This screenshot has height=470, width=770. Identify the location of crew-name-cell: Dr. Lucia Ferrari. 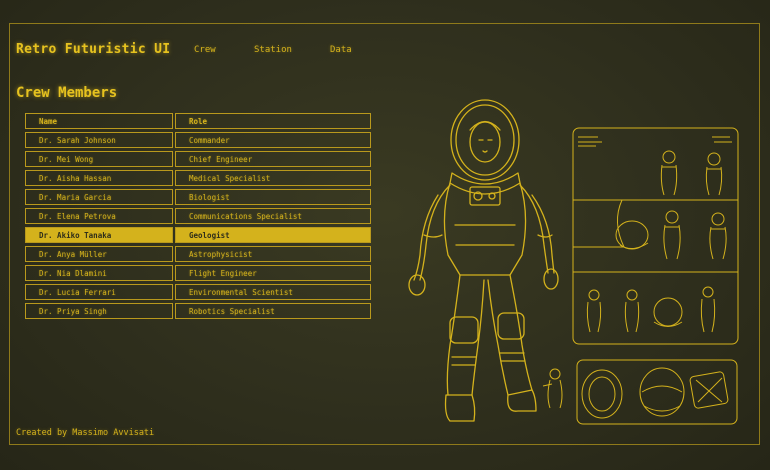
(99, 292).